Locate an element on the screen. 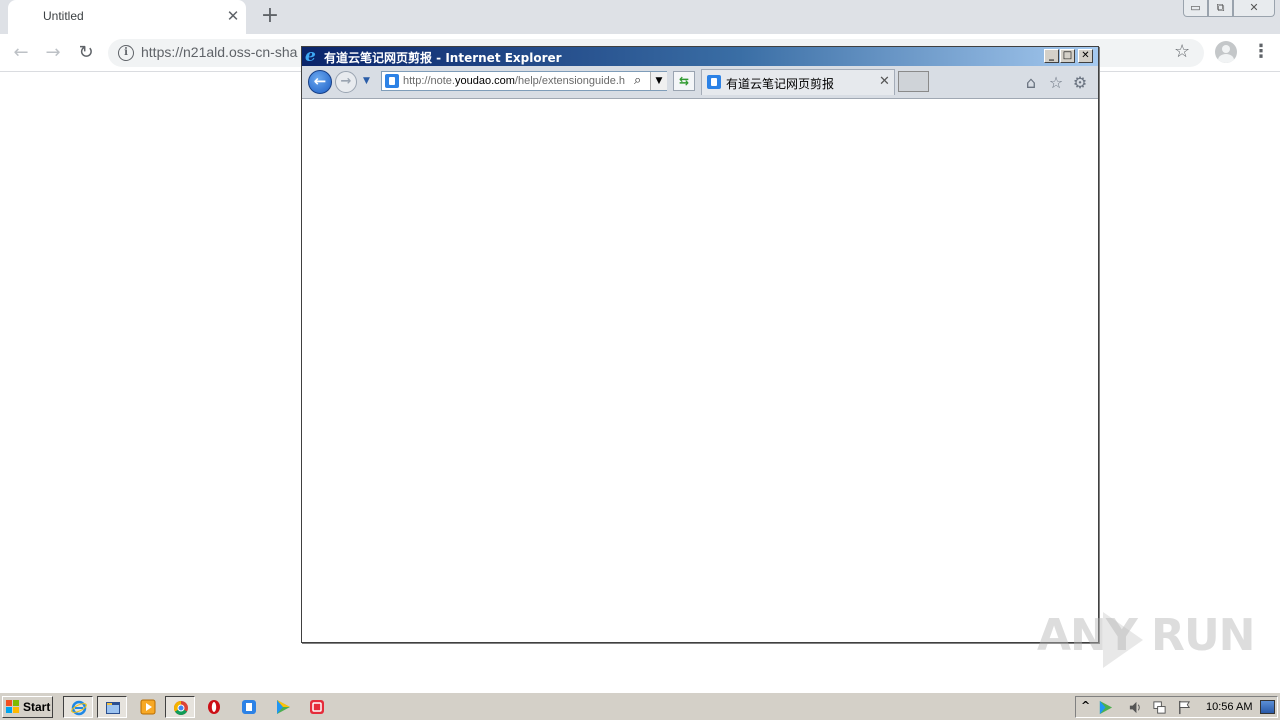 This screenshot has width=1280, height=720. bookmark-star-icon: ☆ is located at coordinates (1182, 51).